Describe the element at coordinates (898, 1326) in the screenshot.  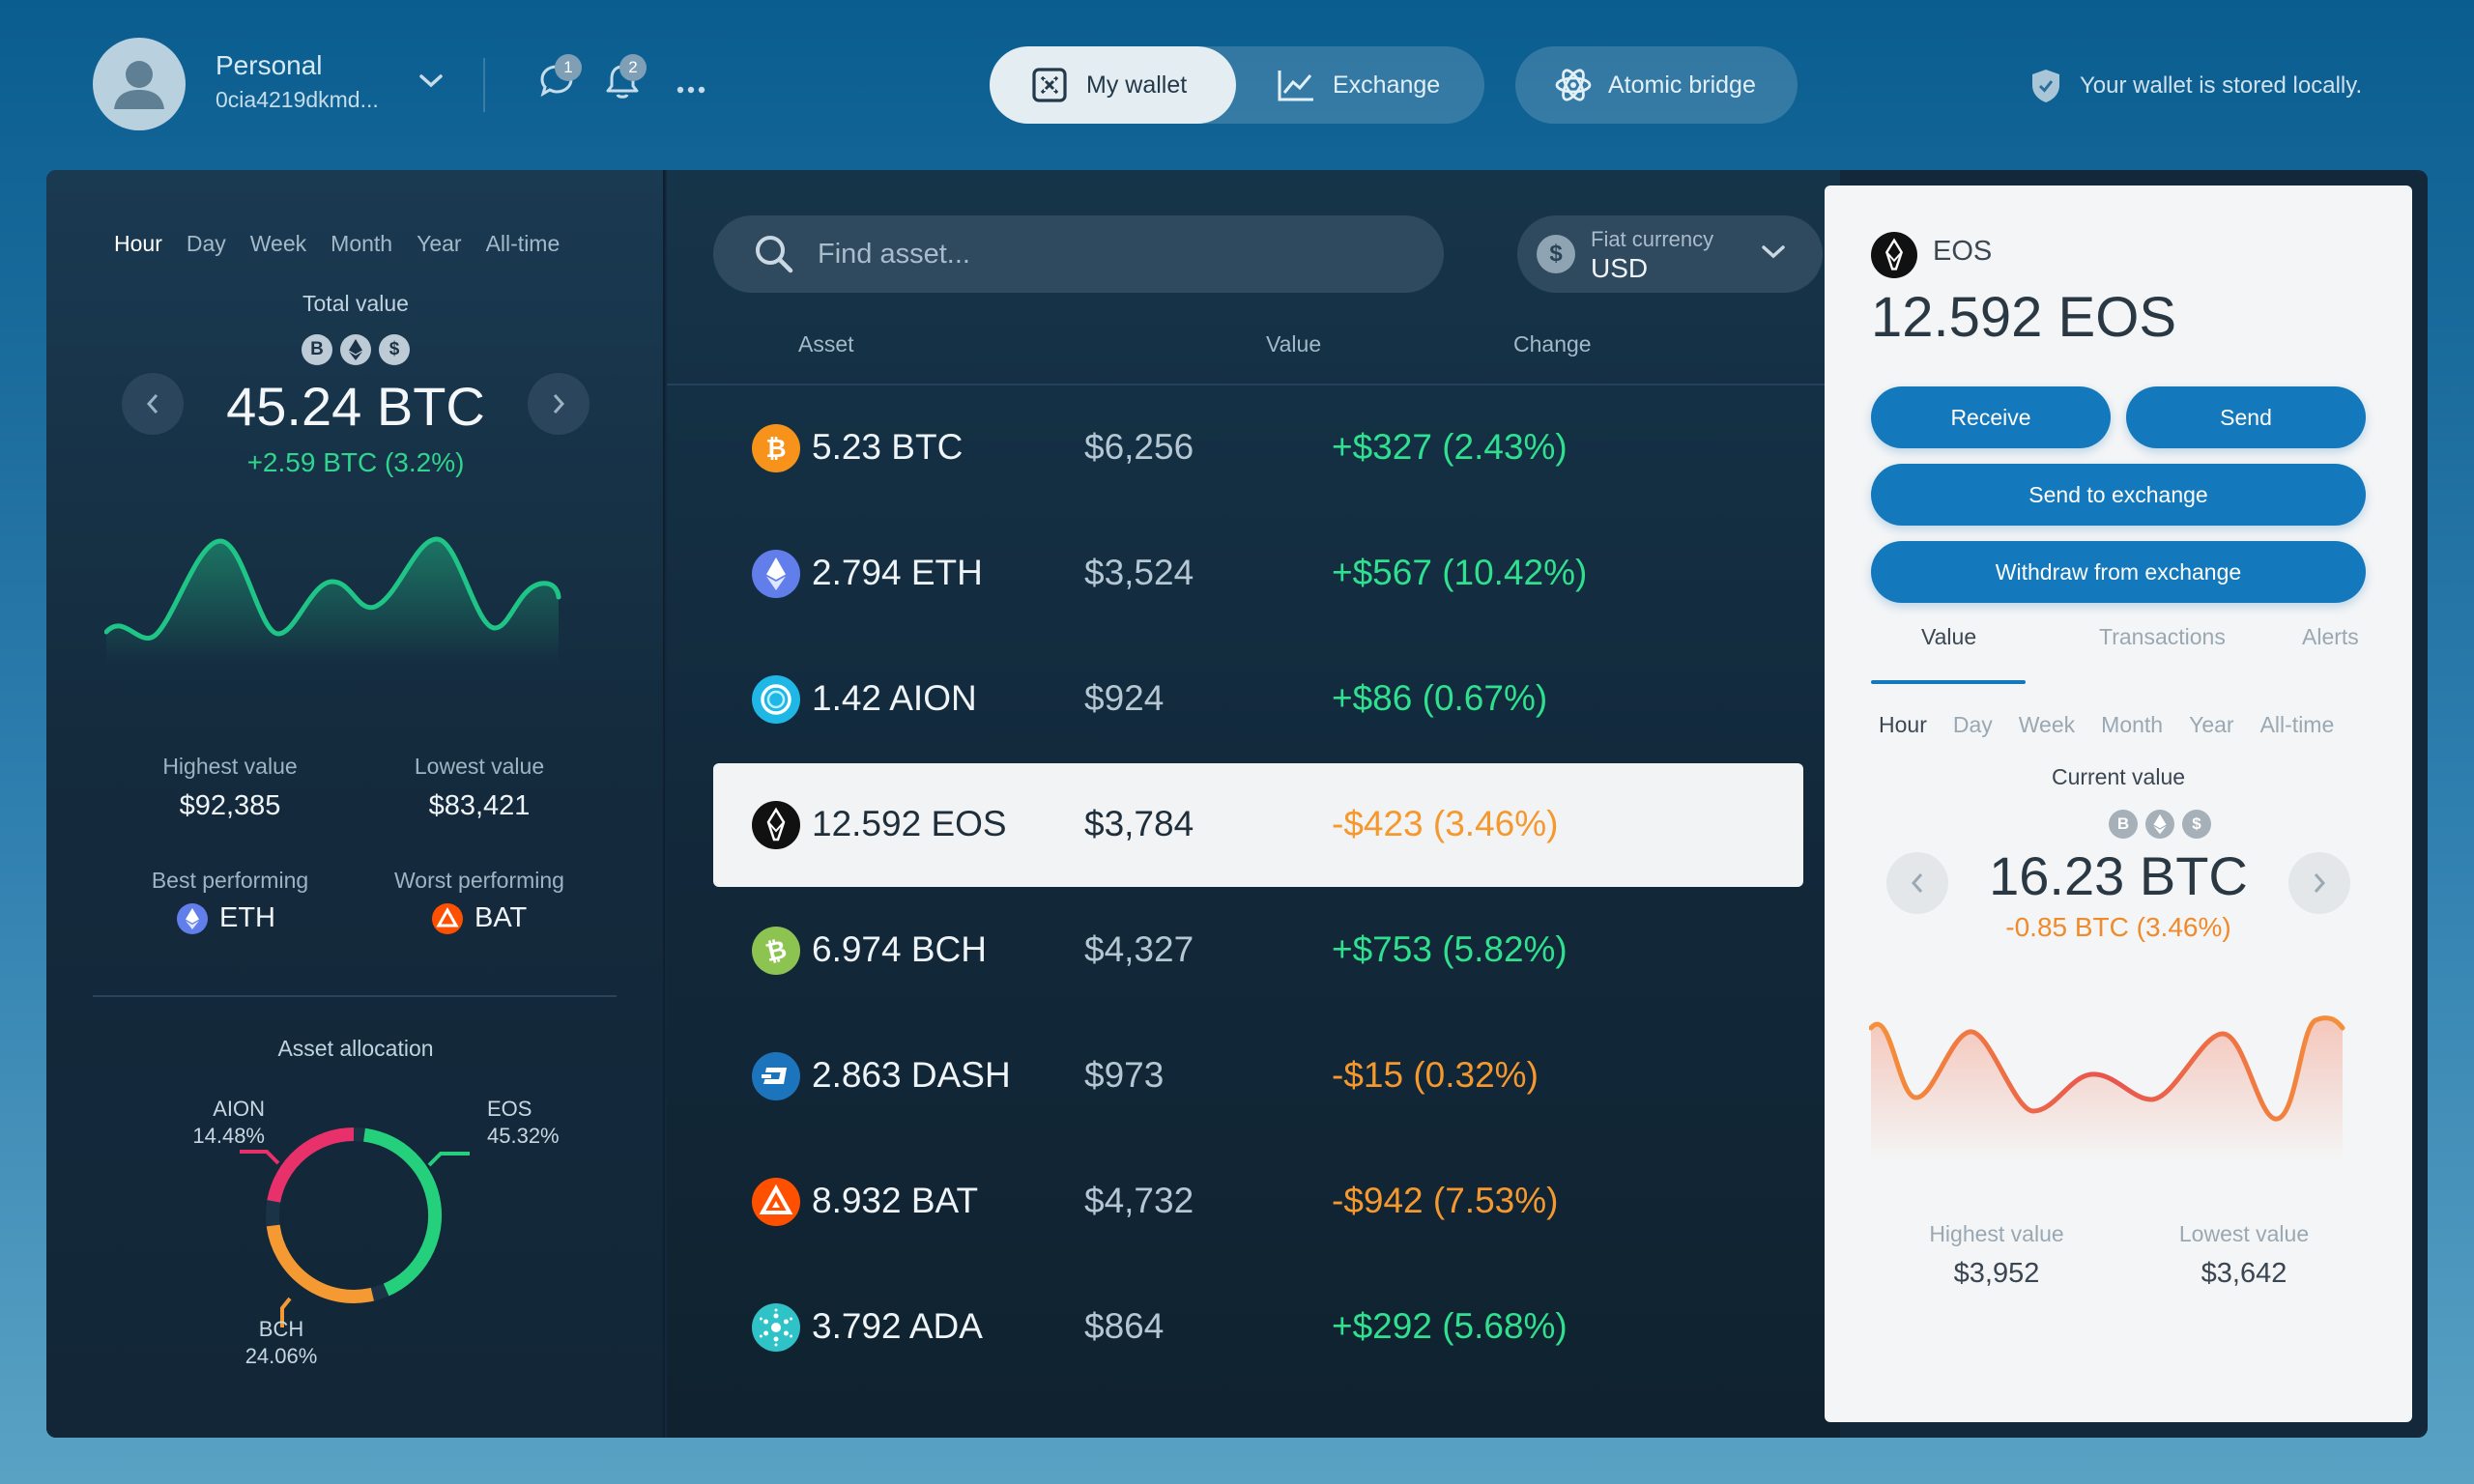
I see `asset-amount: 3.792 ADA` at that location.